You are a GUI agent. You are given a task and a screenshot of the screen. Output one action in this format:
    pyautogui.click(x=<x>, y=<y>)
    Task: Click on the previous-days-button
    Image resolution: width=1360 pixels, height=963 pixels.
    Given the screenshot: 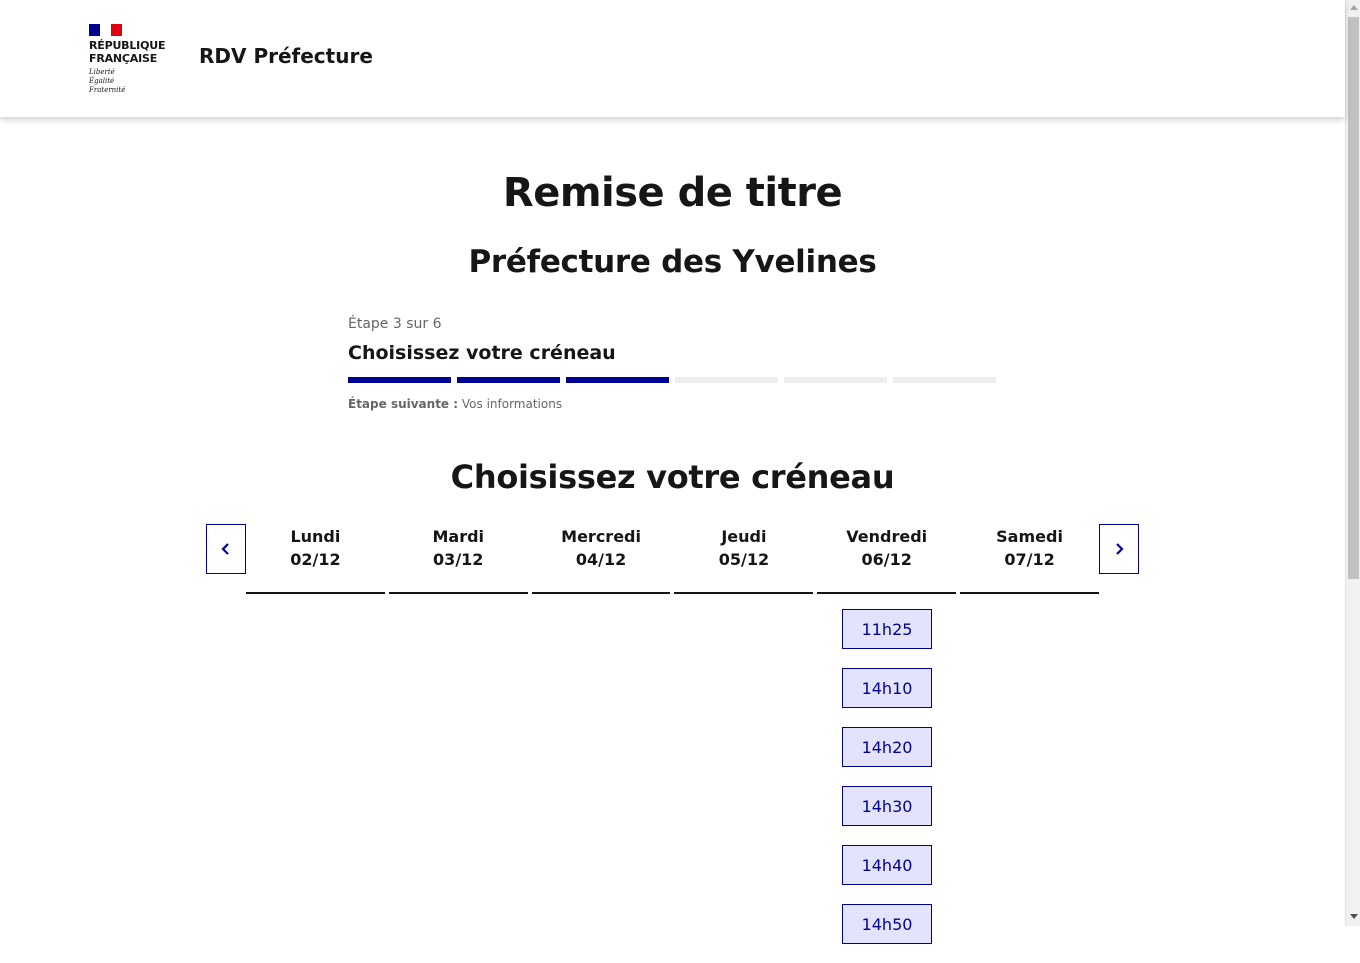 What is the action you would take?
    pyautogui.click(x=226, y=549)
    